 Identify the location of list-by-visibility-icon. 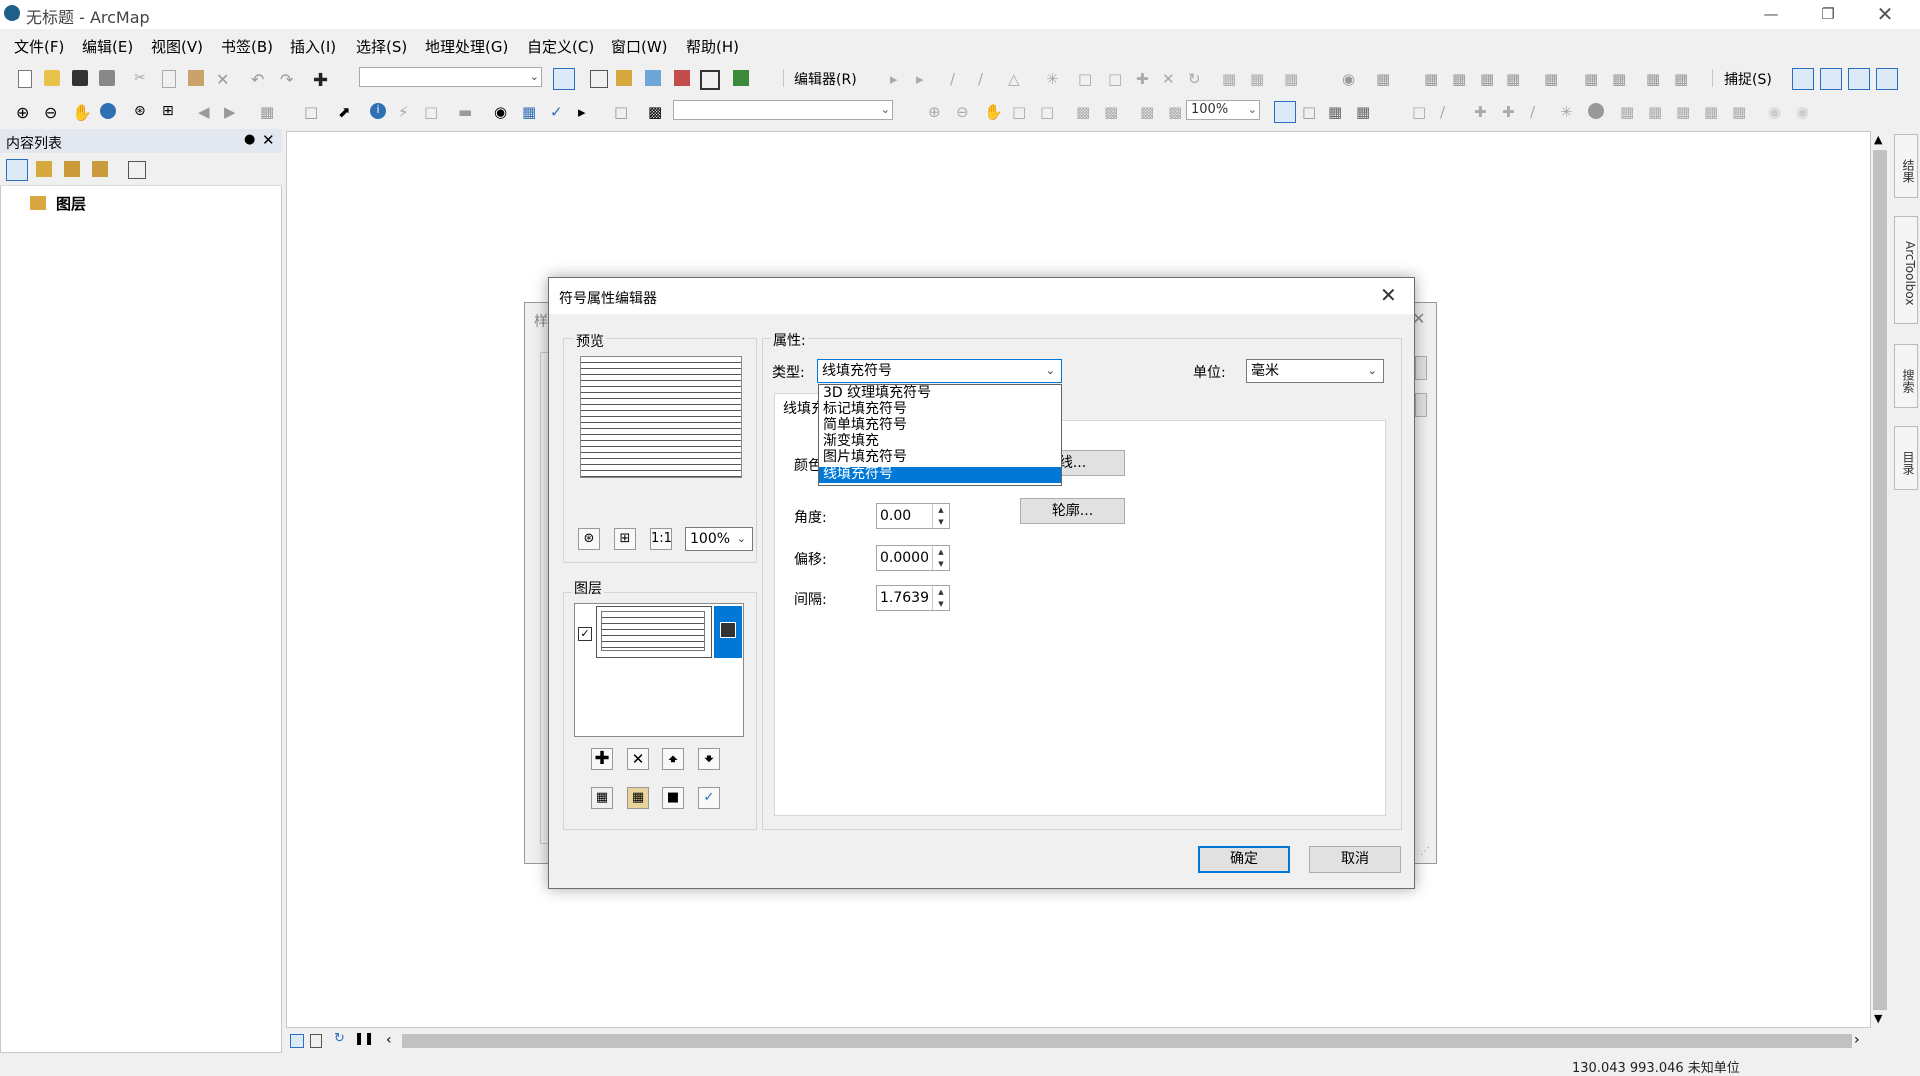
(72, 169).